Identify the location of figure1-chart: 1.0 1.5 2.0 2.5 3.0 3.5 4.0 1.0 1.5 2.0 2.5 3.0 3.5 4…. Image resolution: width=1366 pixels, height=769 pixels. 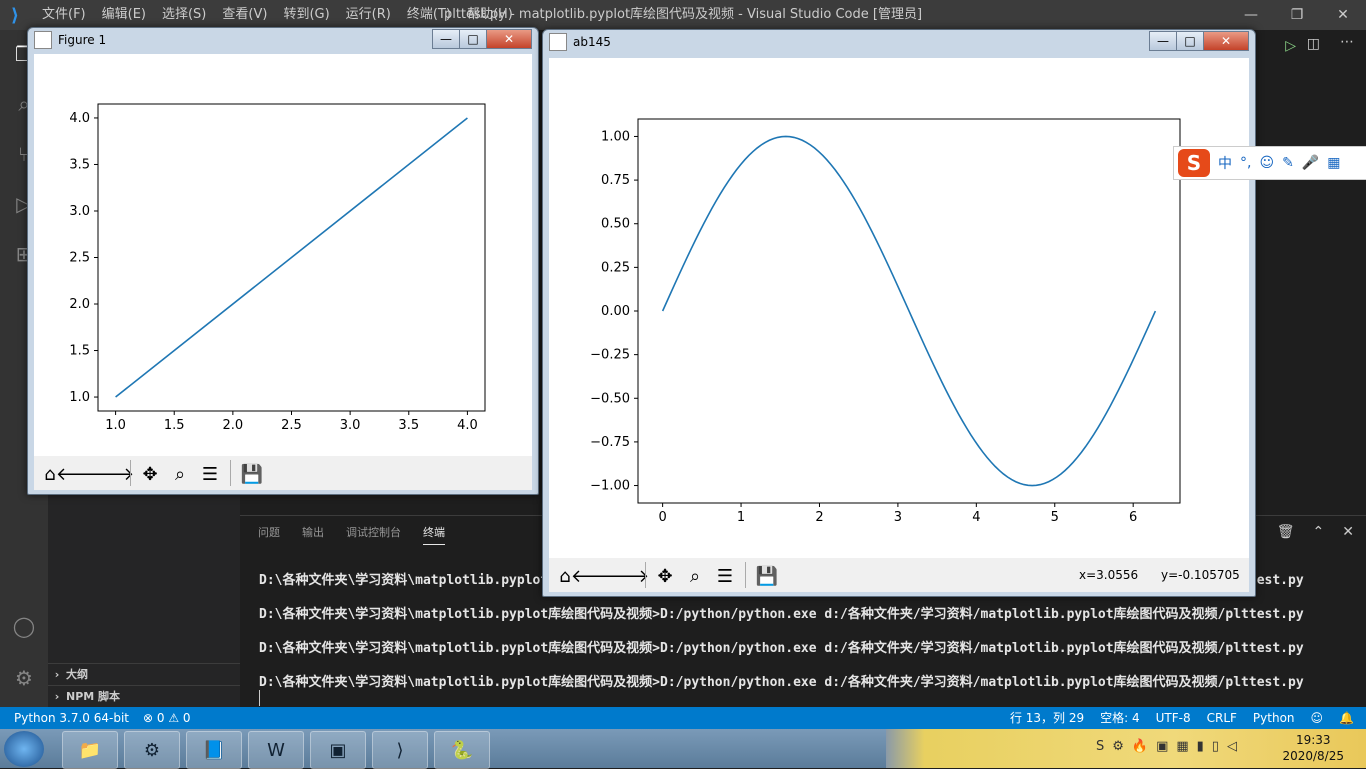
(277, 268).